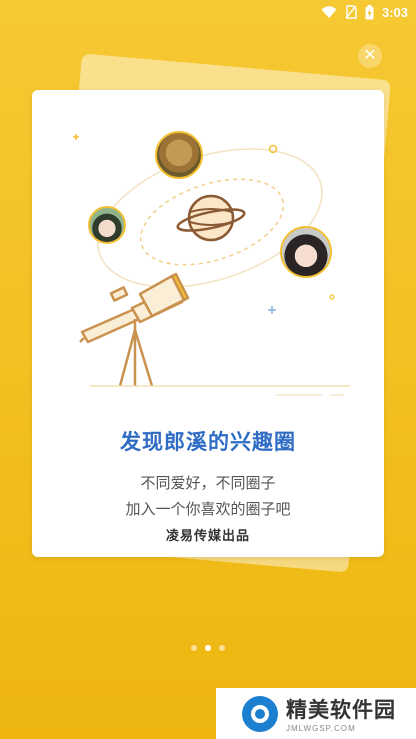 The width and height of the screenshot is (416, 739). Describe the element at coordinates (351, 12) in the screenshot. I see `no-sim-icon` at that location.